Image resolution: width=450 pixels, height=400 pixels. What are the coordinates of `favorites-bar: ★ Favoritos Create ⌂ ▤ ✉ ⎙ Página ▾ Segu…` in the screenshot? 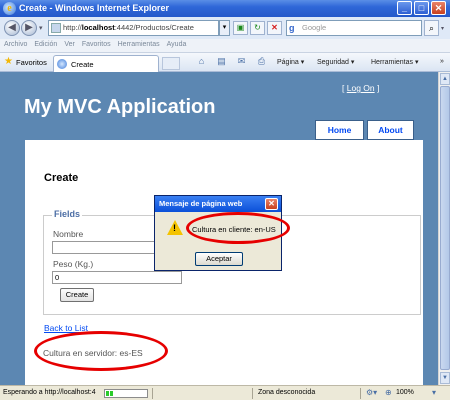 It's located at (225, 62).